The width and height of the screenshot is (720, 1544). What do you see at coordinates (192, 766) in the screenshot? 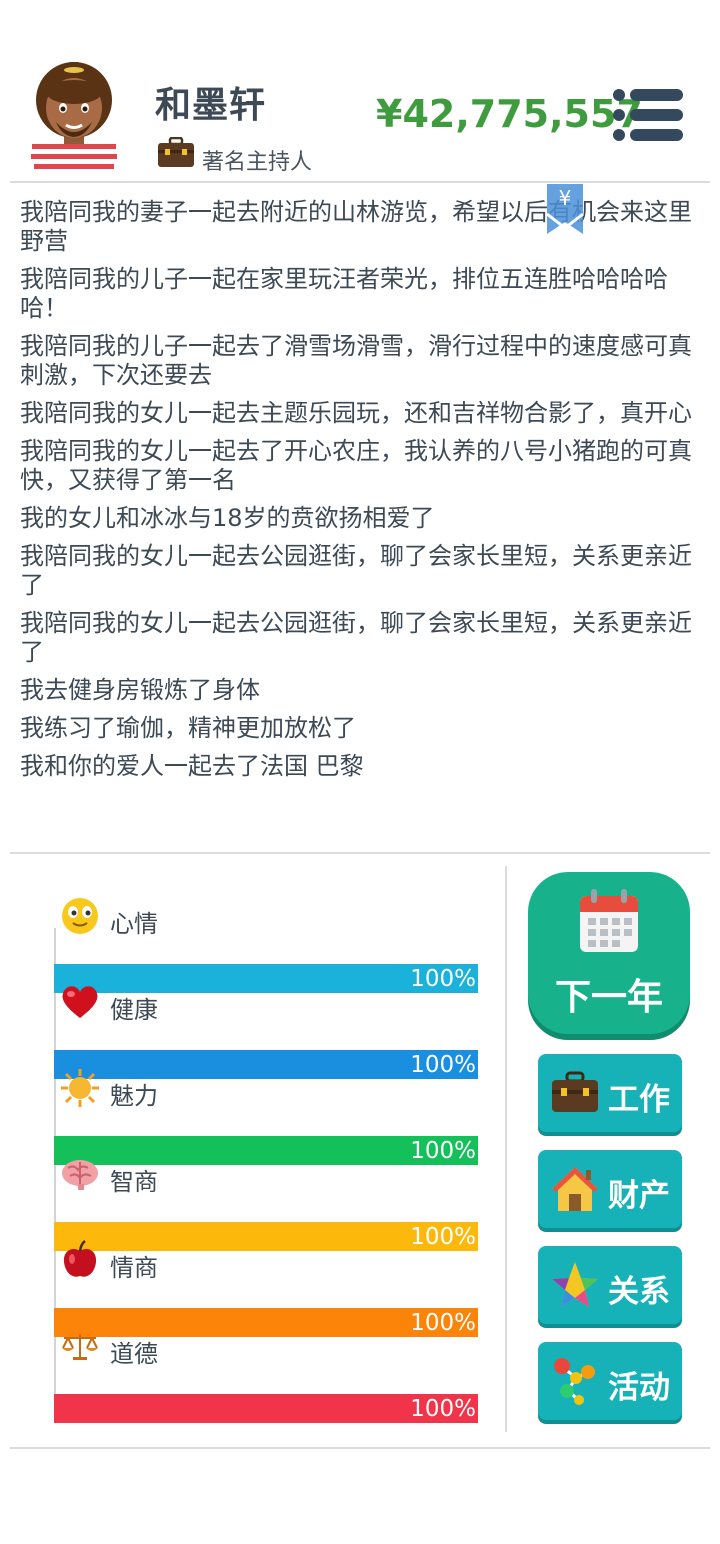
I see `log-entry: 我和你的爱人一起去了法国 巴黎` at bounding box center [192, 766].